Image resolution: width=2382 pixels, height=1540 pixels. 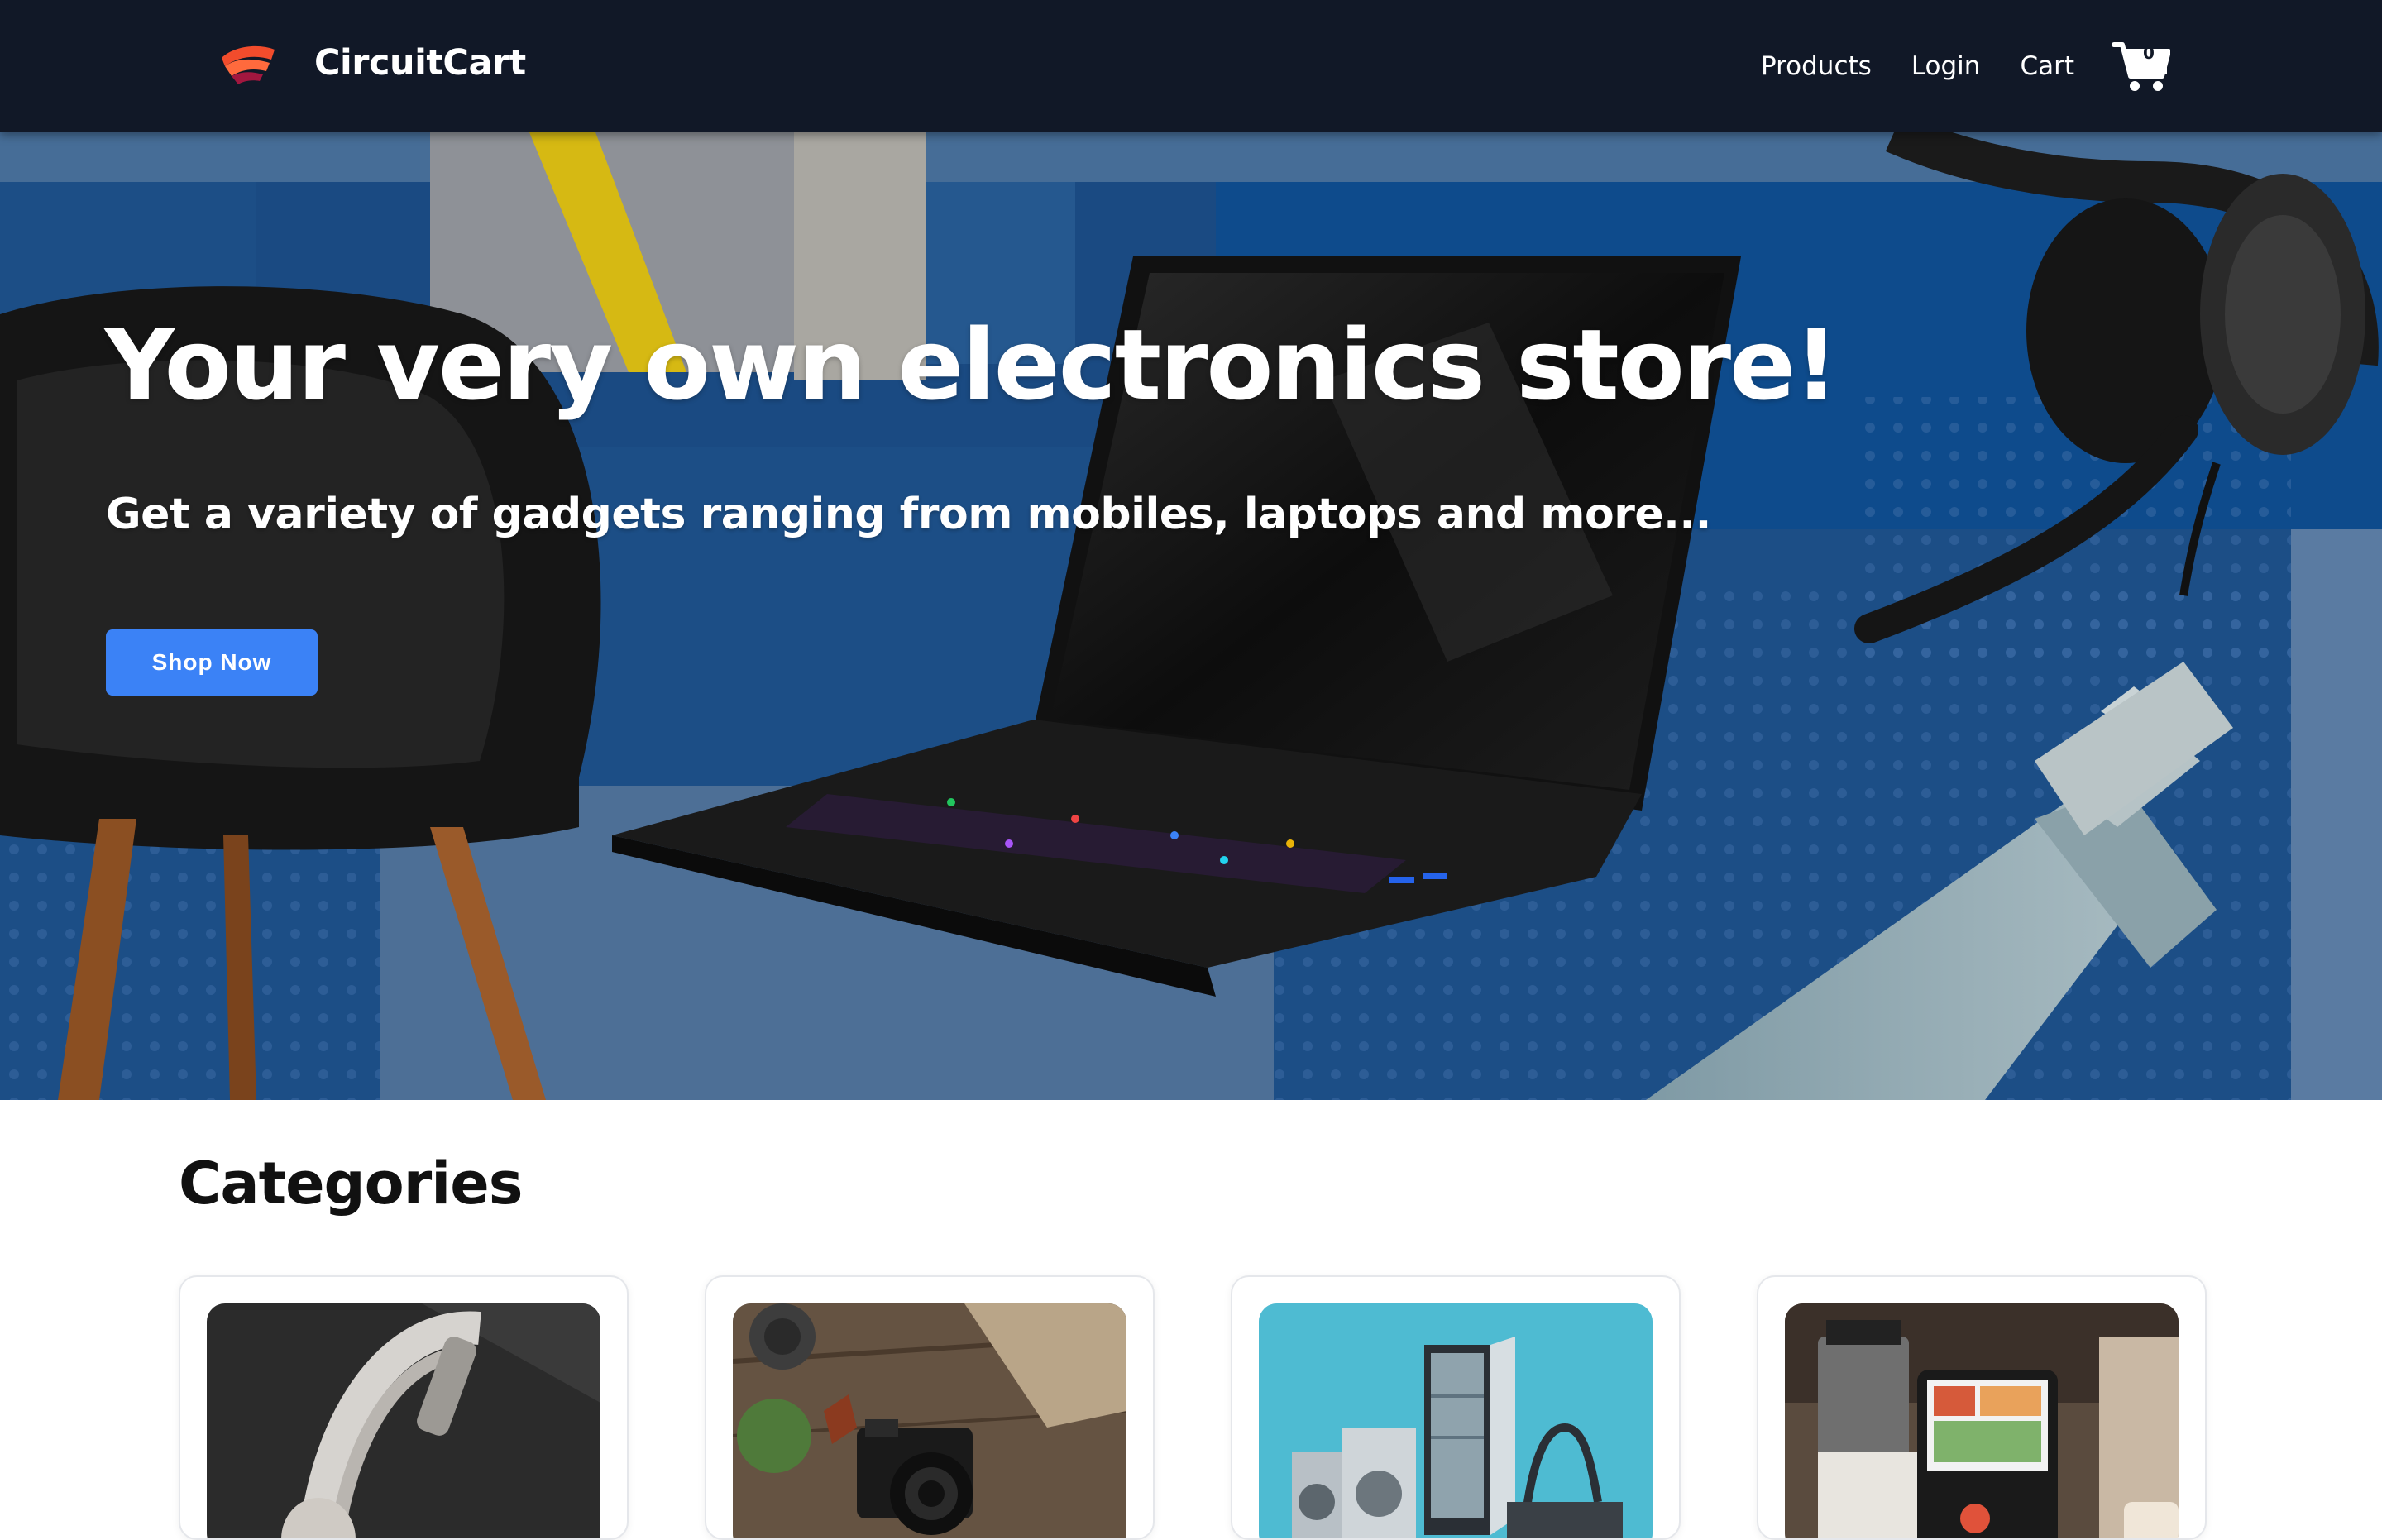 I want to click on brand-logo-icon, so click(x=248, y=64).